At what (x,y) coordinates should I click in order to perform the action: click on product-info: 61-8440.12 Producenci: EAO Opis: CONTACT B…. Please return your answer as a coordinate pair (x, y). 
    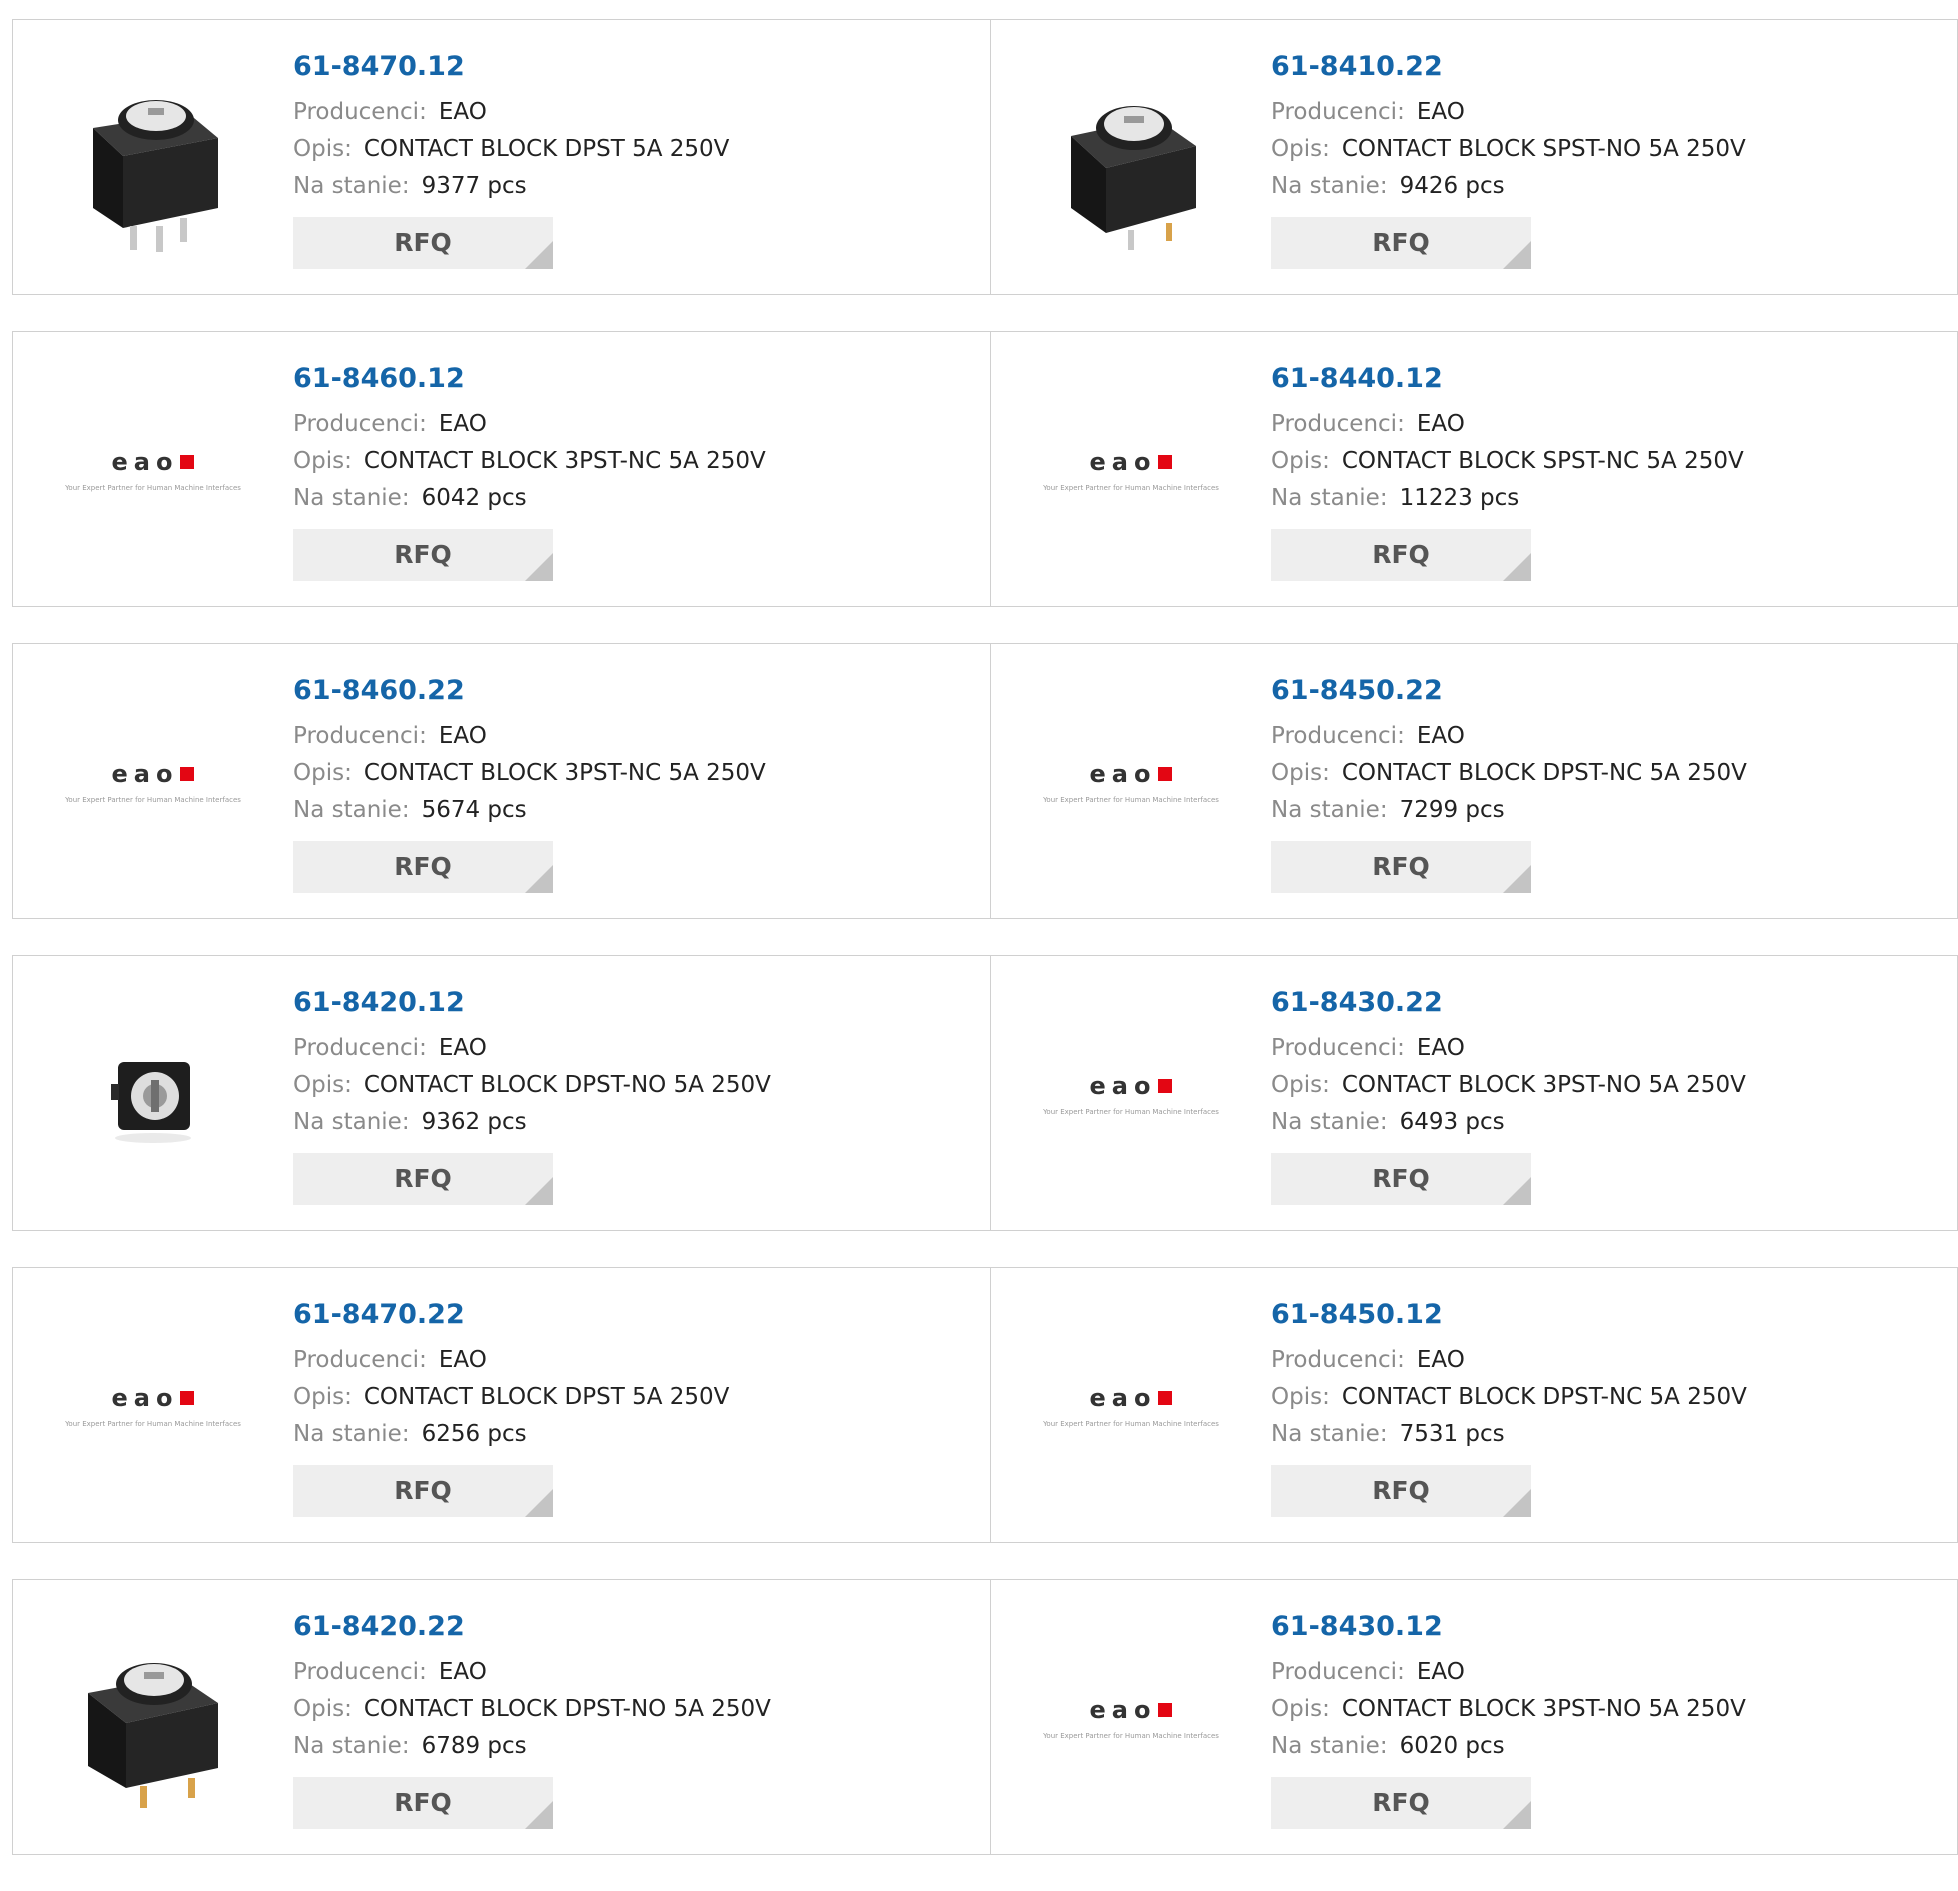
    Looking at the image, I should click on (1507, 471).